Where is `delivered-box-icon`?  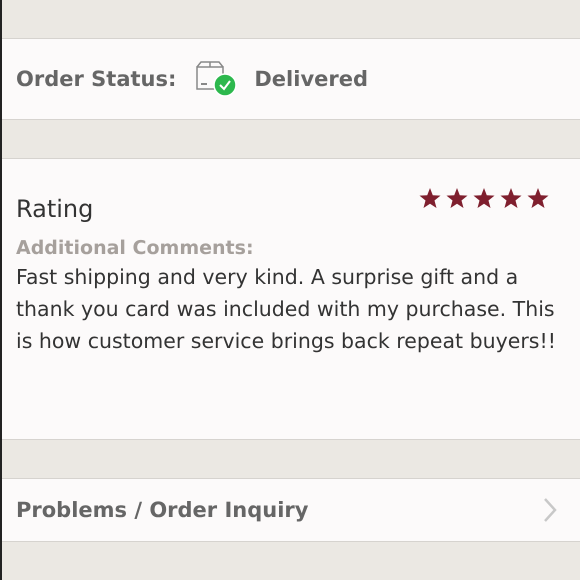 delivered-box-icon is located at coordinates (217, 79).